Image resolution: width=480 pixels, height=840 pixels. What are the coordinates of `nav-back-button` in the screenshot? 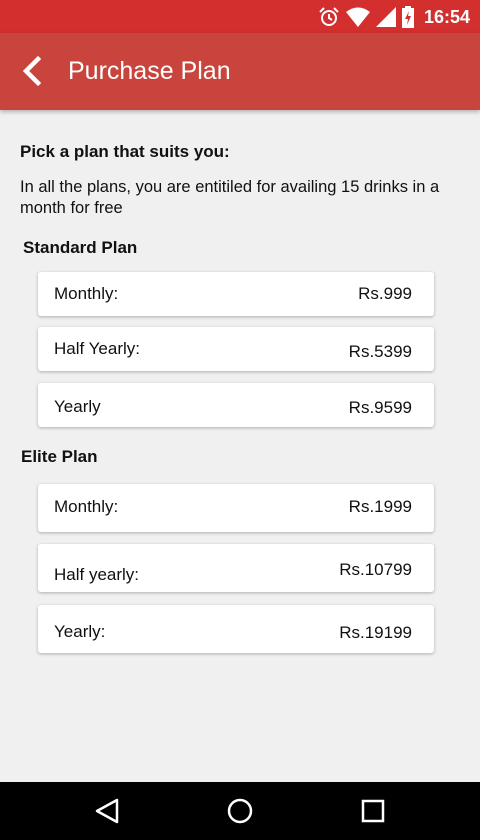 It's located at (108, 811).